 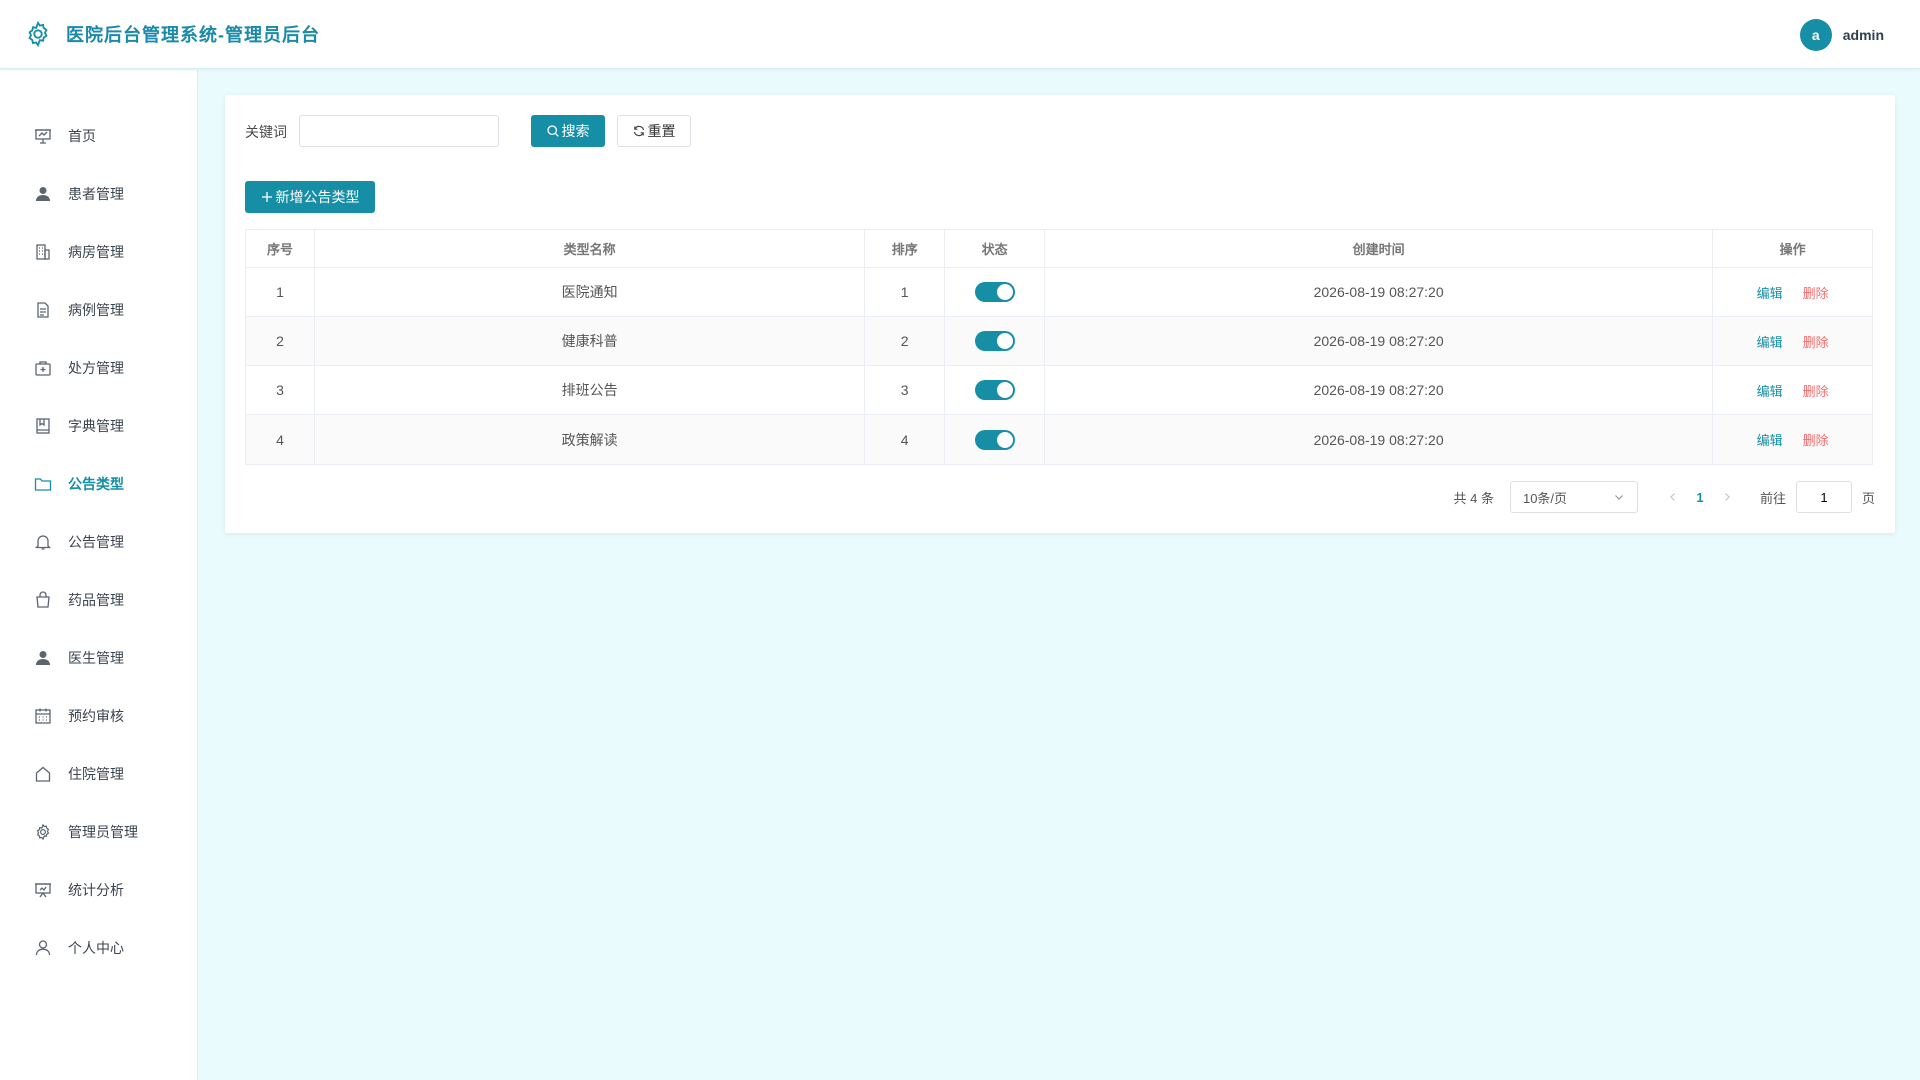 What do you see at coordinates (590, 248) in the screenshot?
I see `column-header: 类型名称` at bounding box center [590, 248].